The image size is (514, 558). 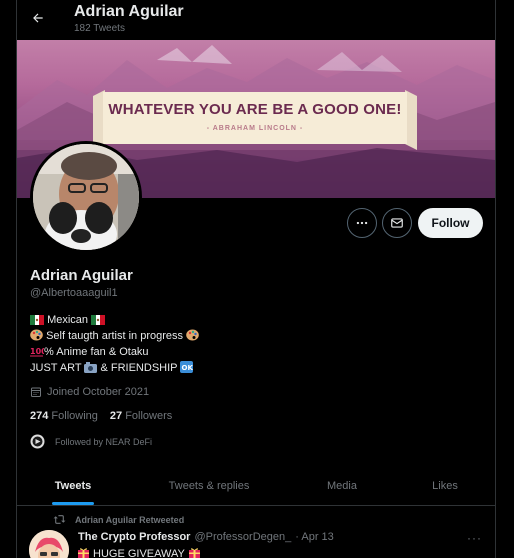 What do you see at coordinates (314, 537) in the screenshot?
I see `tweet-date: · Apr 13` at bounding box center [314, 537].